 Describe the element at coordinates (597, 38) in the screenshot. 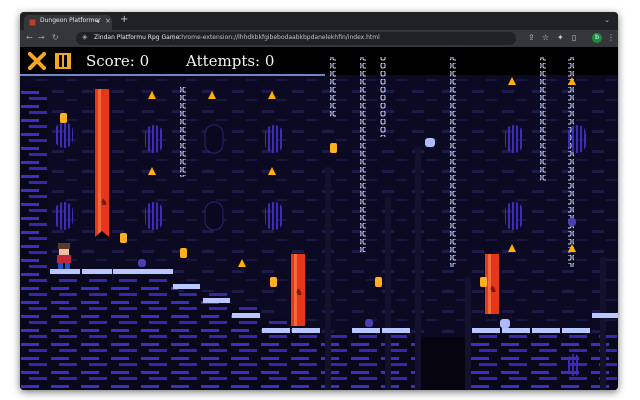

I see `profile-avatar: b` at that location.